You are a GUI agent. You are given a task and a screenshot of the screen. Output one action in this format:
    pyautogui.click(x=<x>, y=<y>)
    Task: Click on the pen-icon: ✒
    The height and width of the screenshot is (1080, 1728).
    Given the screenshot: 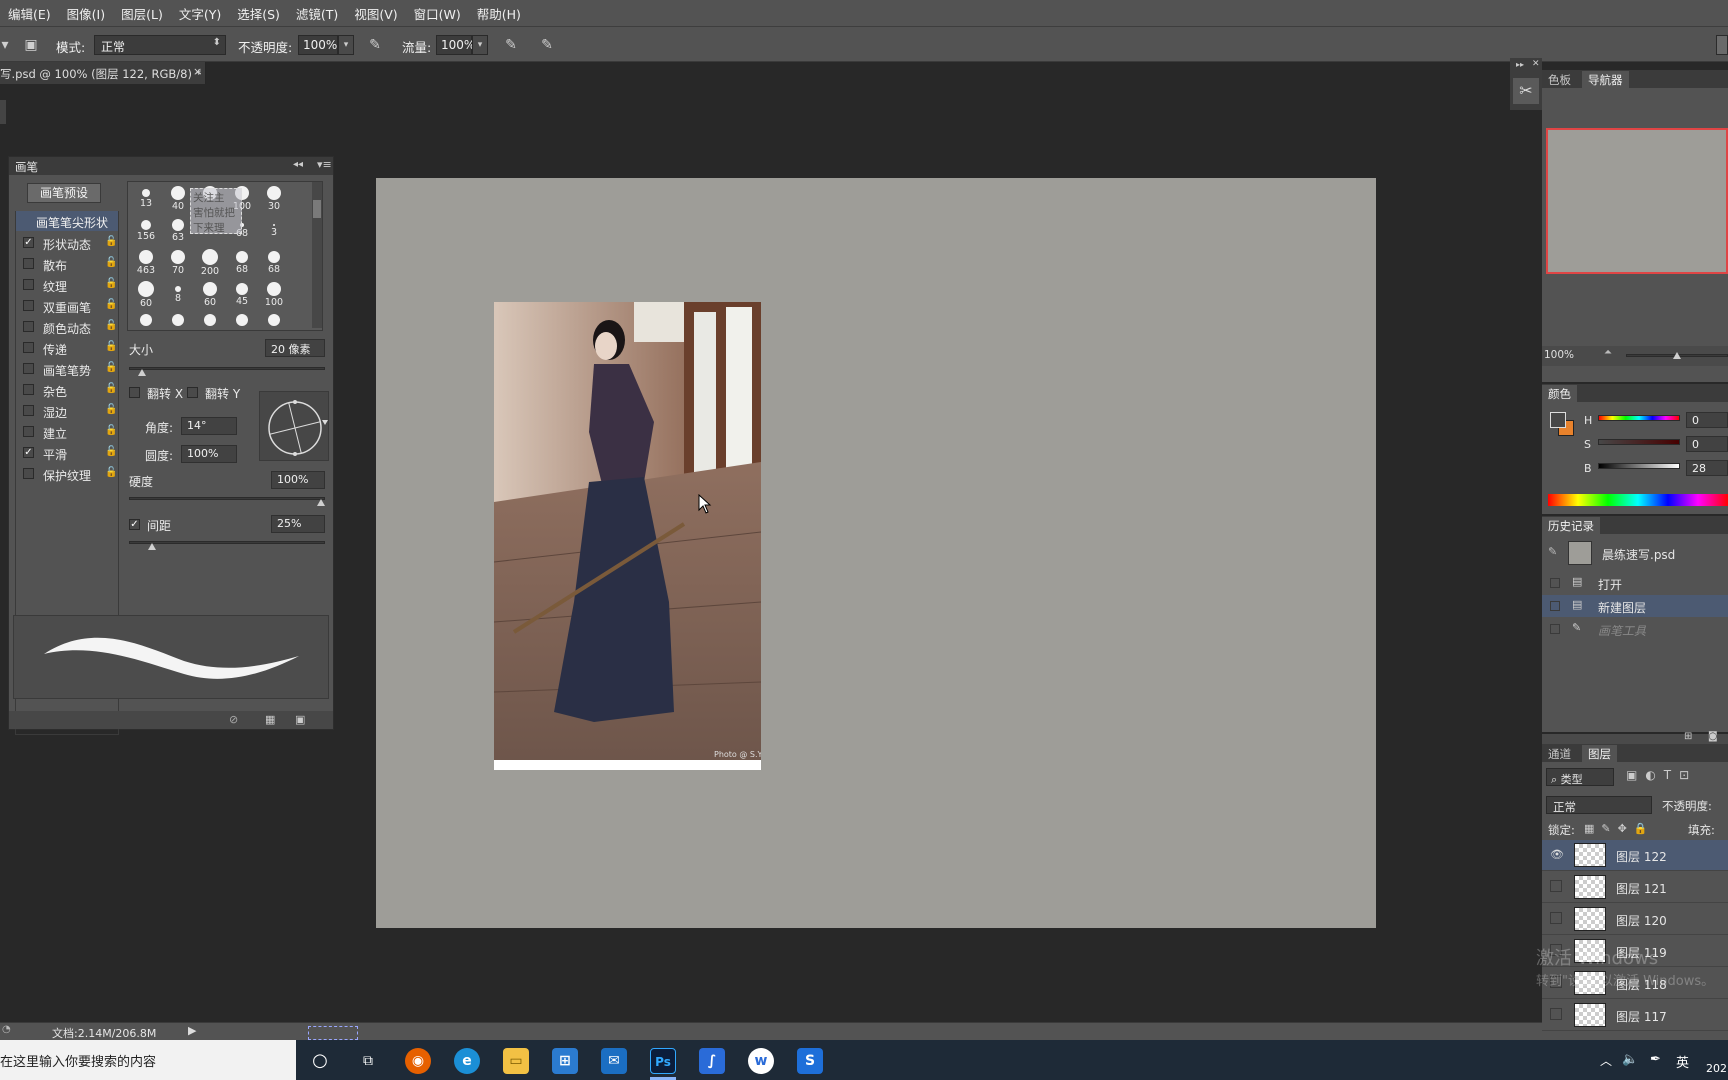 What is the action you would take?
    pyautogui.click(x=1655, y=1059)
    